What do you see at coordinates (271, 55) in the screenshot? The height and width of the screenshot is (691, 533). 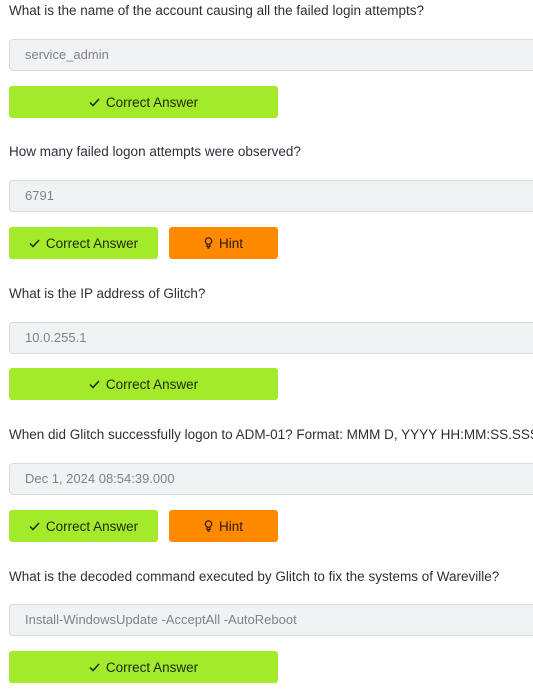 I see `answer-field: service_admin` at bounding box center [271, 55].